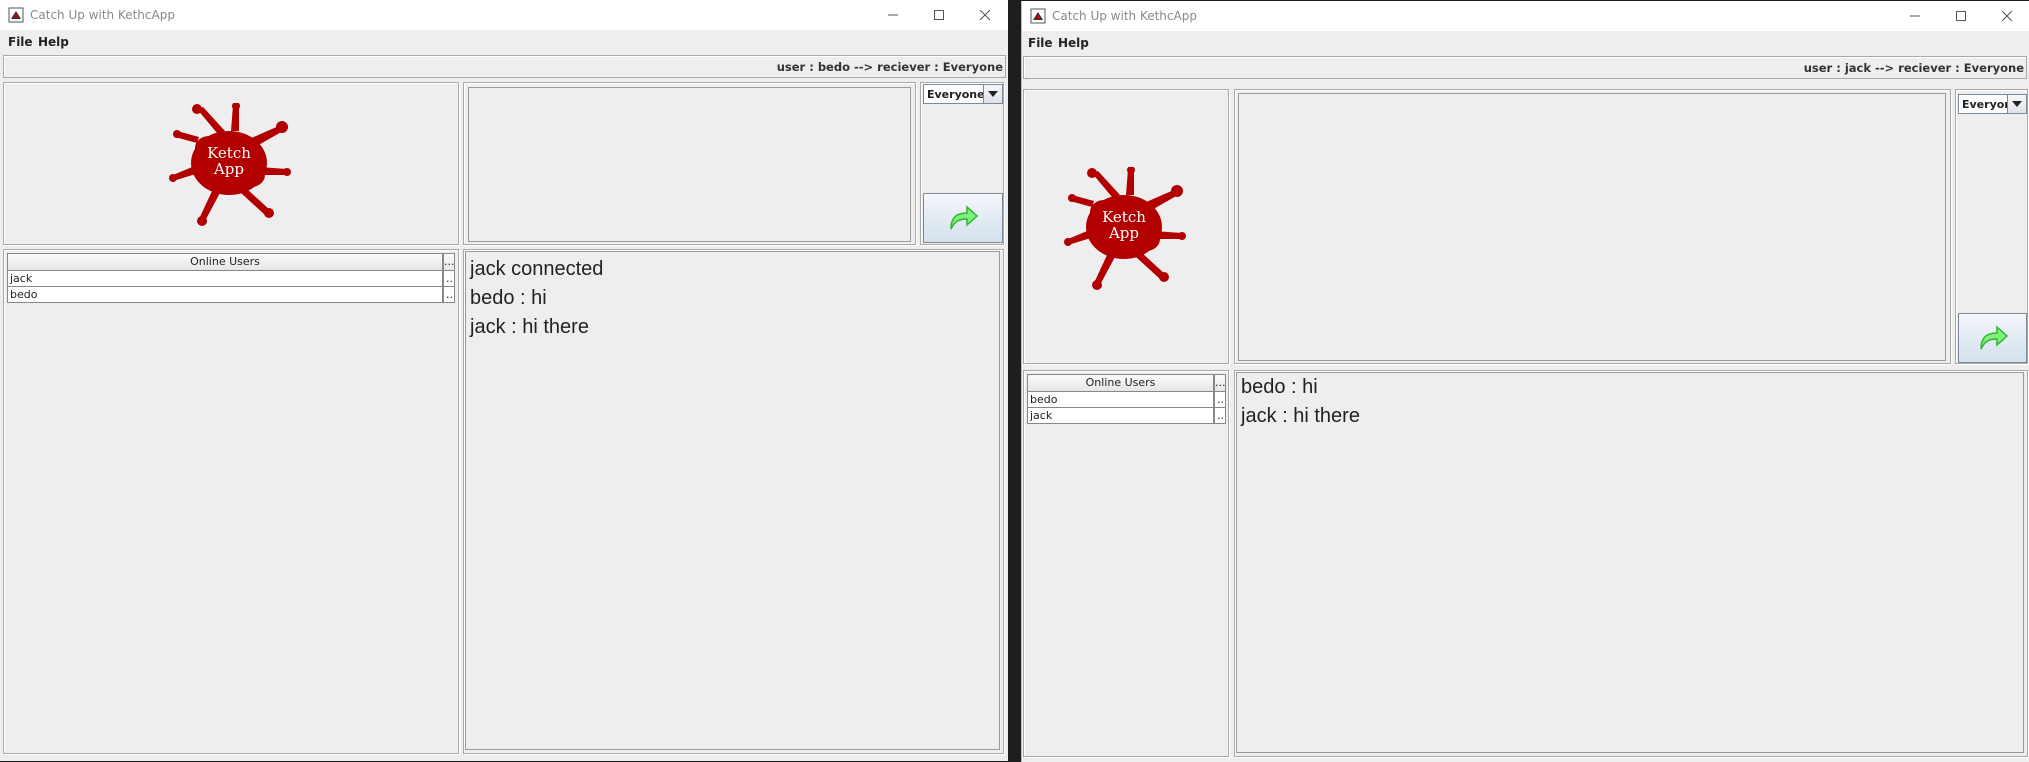 The height and width of the screenshot is (762, 2029). I want to click on status-bar: user : bedo --> reciever : Everyone, so click(504, 66).